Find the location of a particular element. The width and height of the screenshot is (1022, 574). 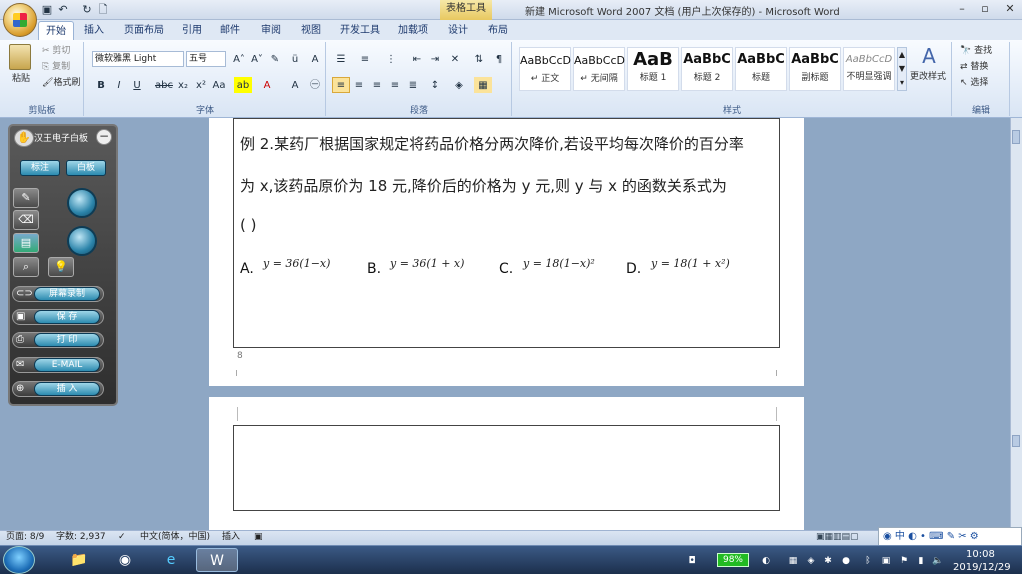

tab-page-layout: 页面布局 is located at coordinates (144, 30).